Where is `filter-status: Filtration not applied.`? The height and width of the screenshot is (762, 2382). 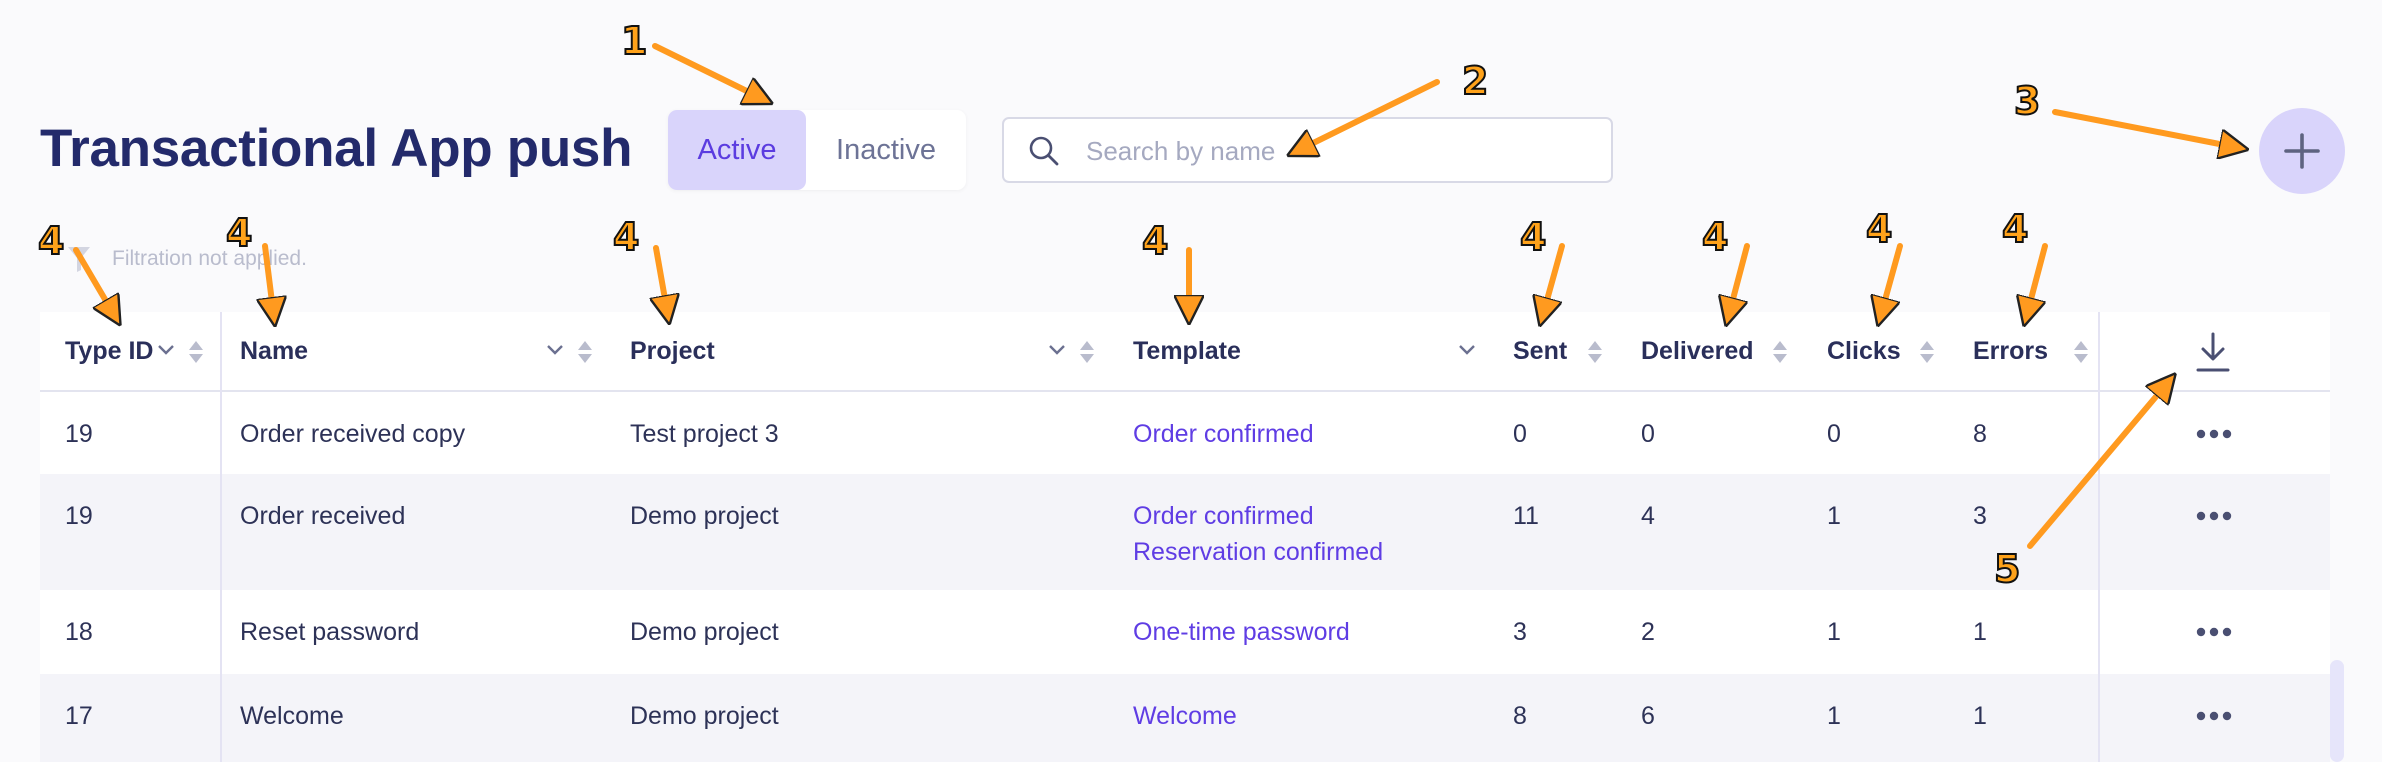
filter-status: Filtration not applied. is located at coordinates (187, 259).